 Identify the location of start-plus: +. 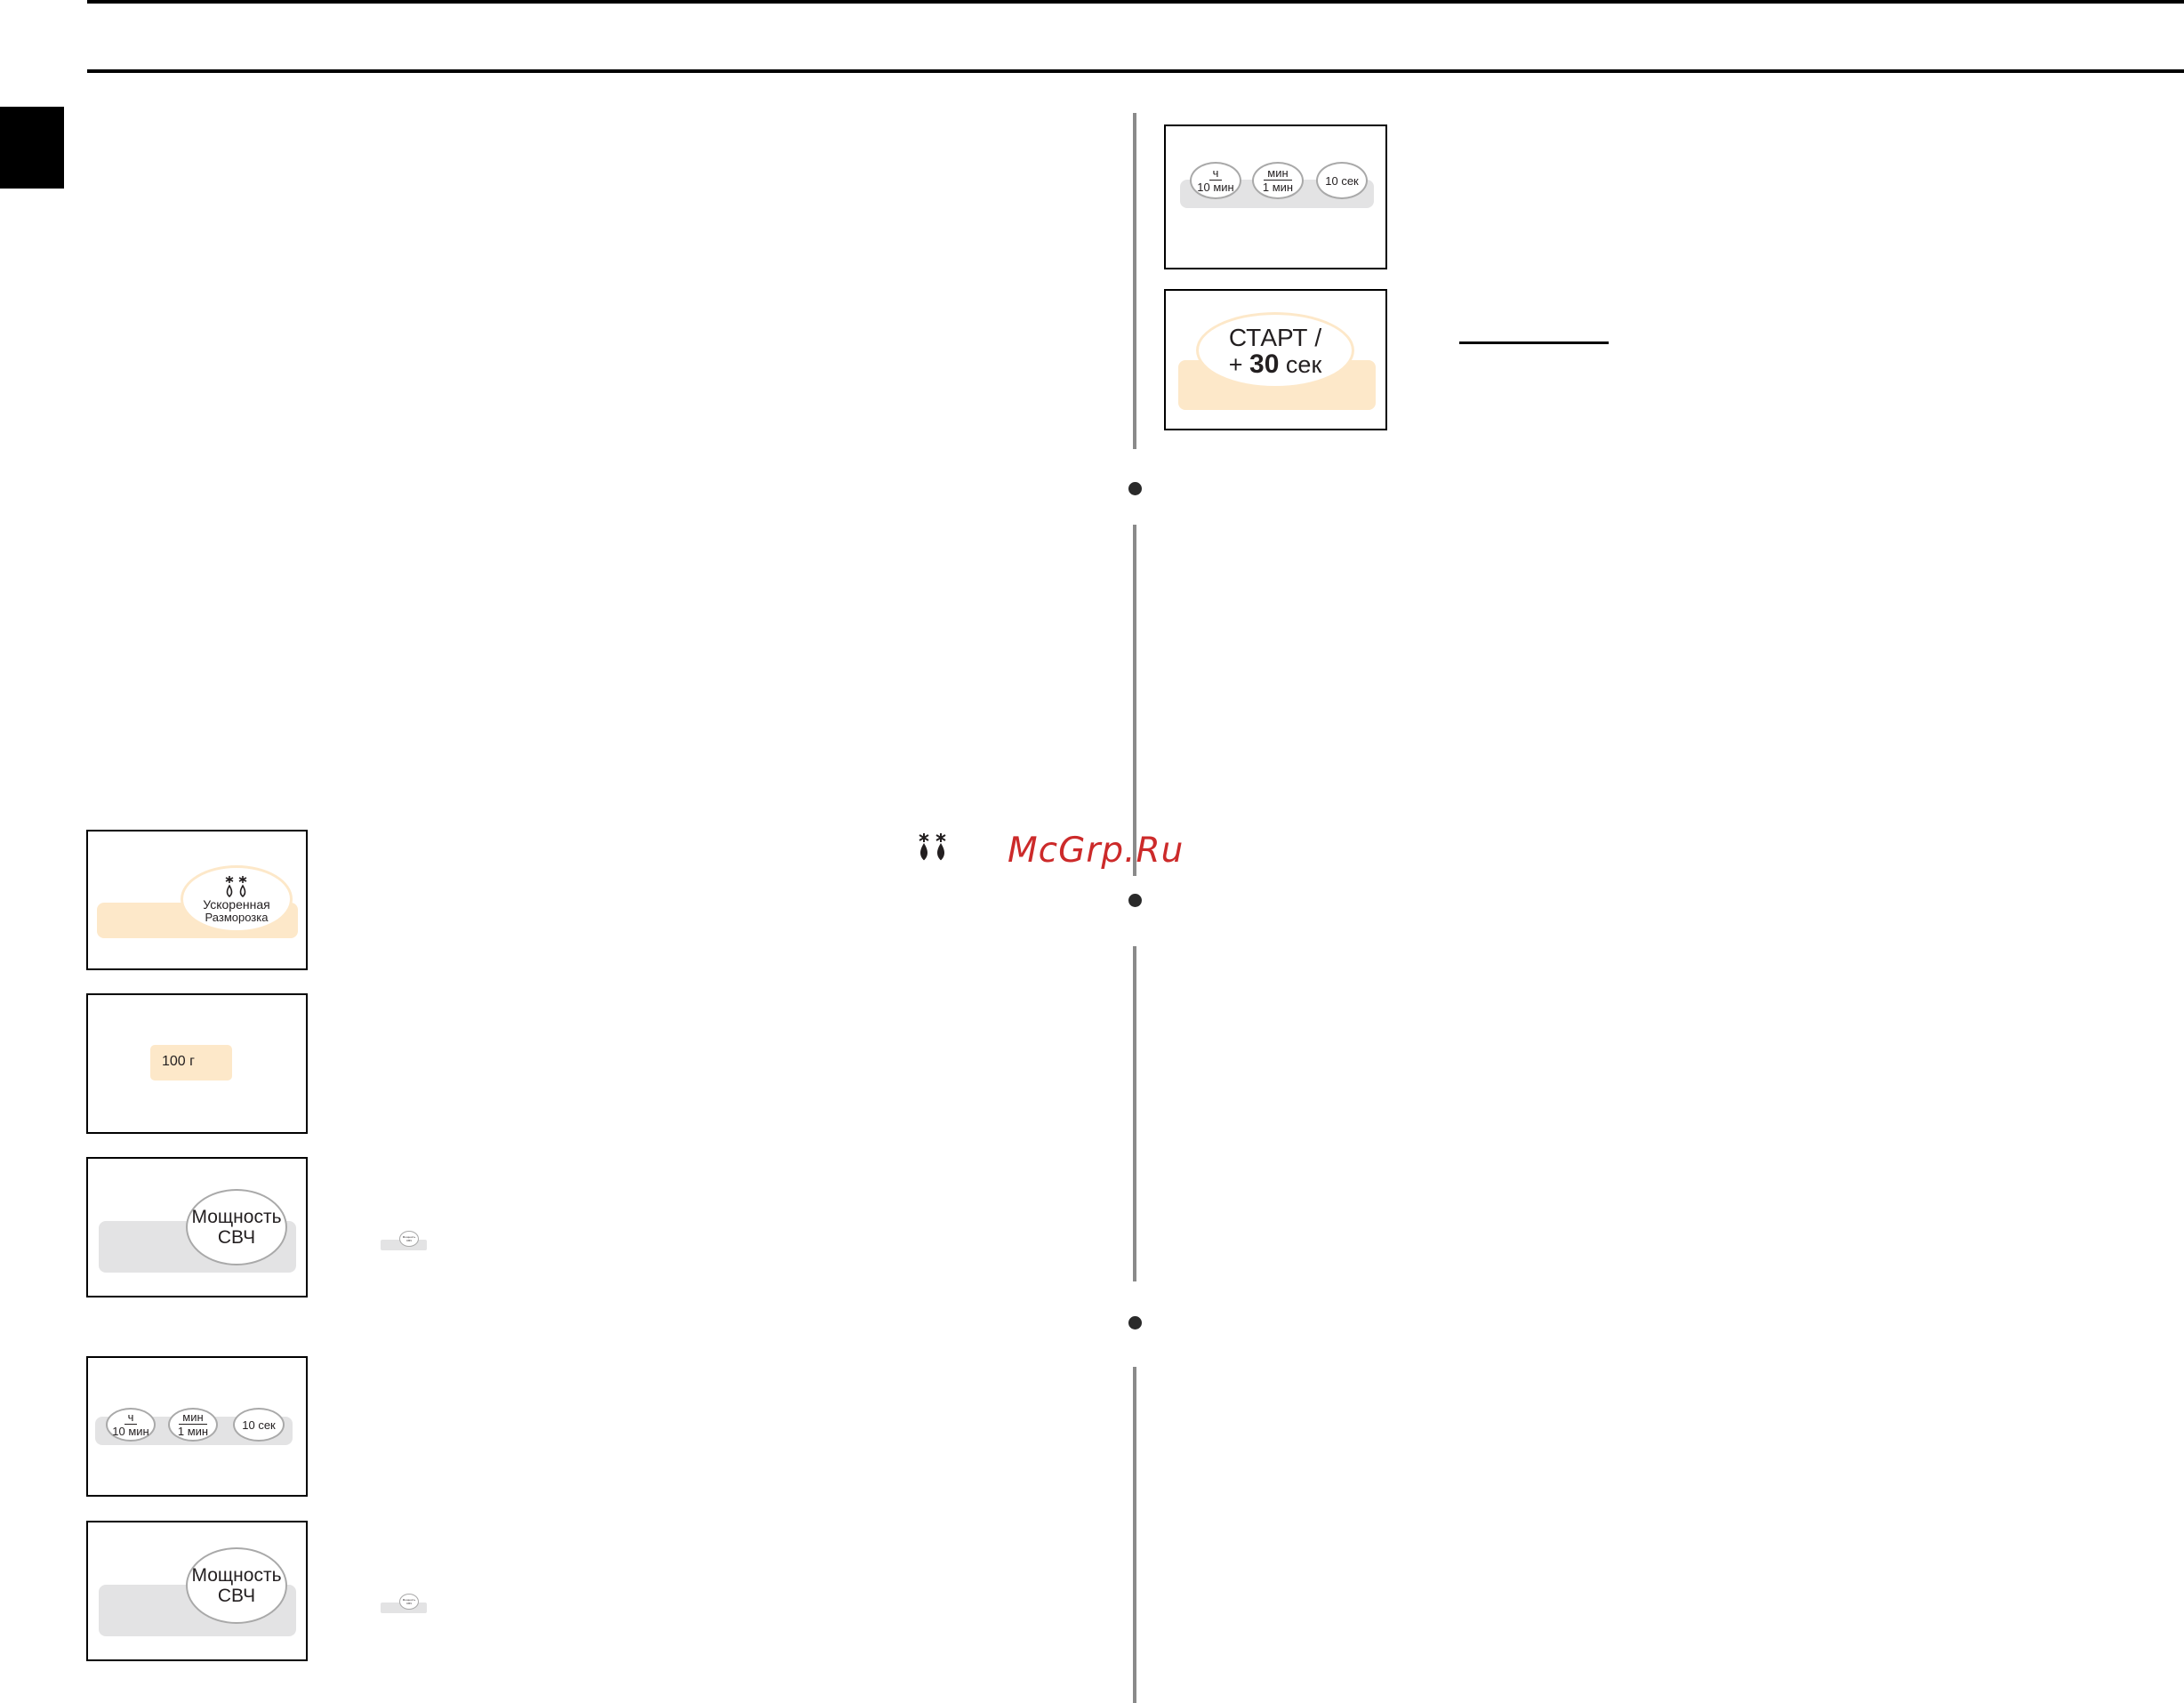
(1235, 364).